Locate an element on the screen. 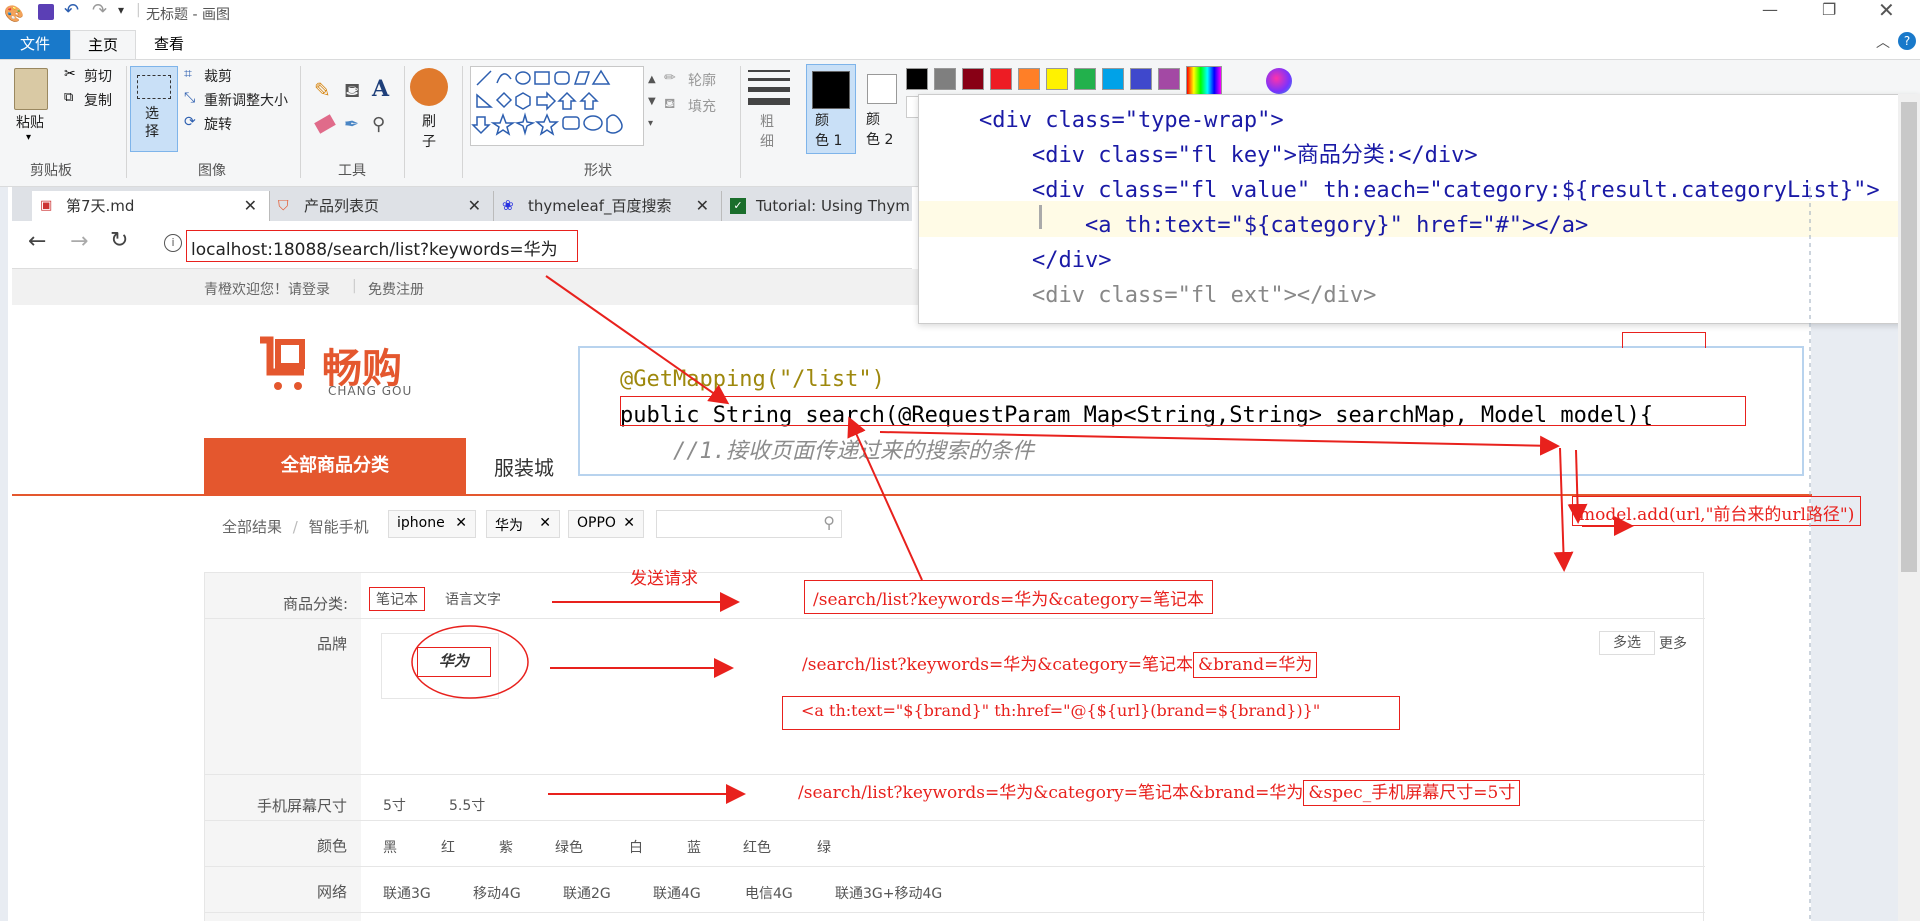 The image size is (1920, 921). color-option: 白 is located at coordinates (636, 847).